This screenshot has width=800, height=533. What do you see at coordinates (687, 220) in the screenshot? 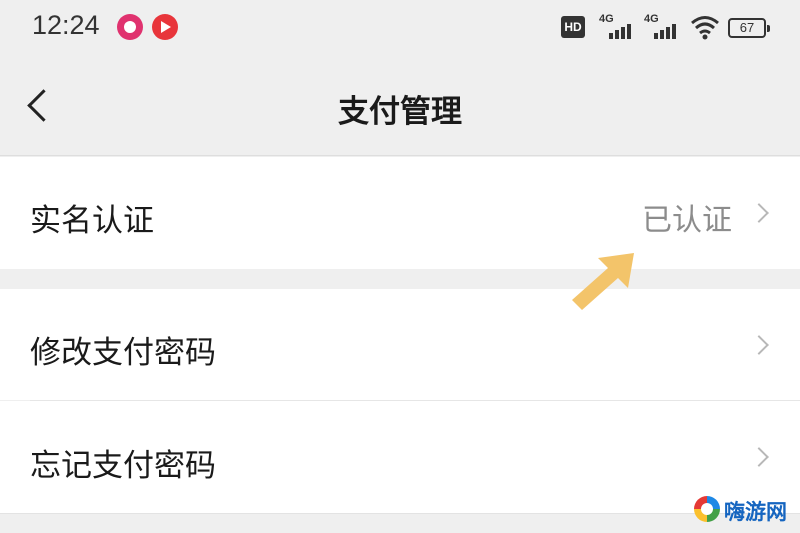
I see `verification-status: 已认证` at bounding box center [687, 220].